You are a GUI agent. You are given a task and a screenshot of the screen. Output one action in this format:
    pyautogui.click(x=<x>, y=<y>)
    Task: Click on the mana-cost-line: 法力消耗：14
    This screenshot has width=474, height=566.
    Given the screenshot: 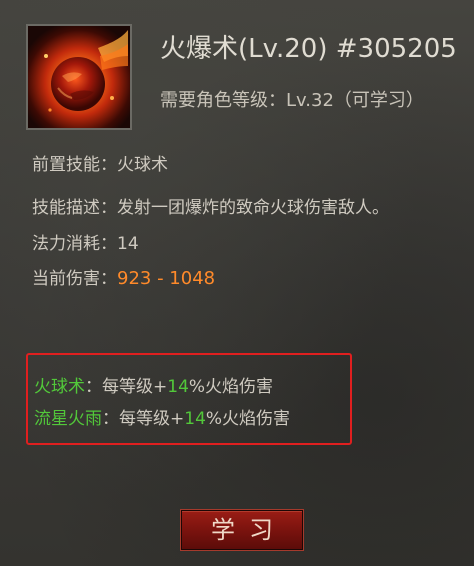 What is the action you would take?
    pyautogui.click(x=85, y=241)
    